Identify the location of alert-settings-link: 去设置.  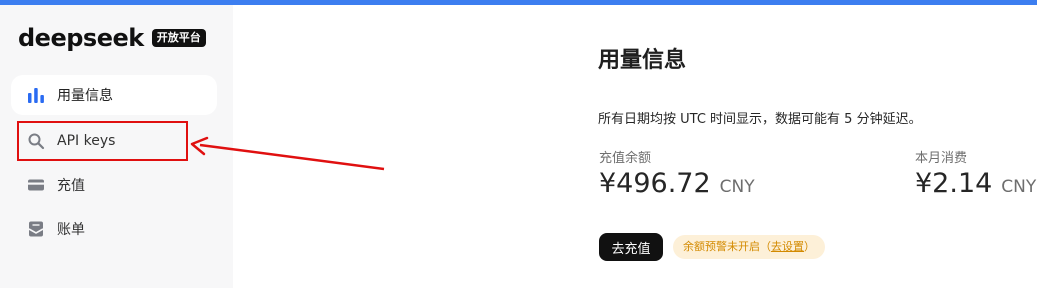
(787, 246).